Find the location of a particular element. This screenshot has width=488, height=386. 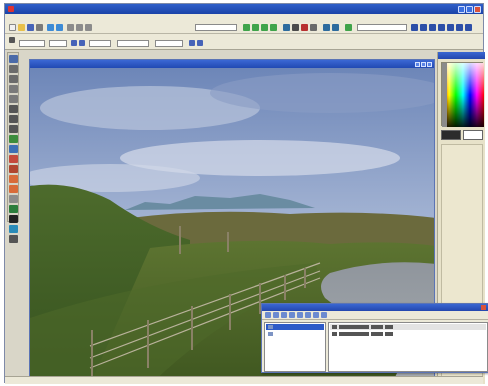

new-icon is located at coordinates (12, 27).